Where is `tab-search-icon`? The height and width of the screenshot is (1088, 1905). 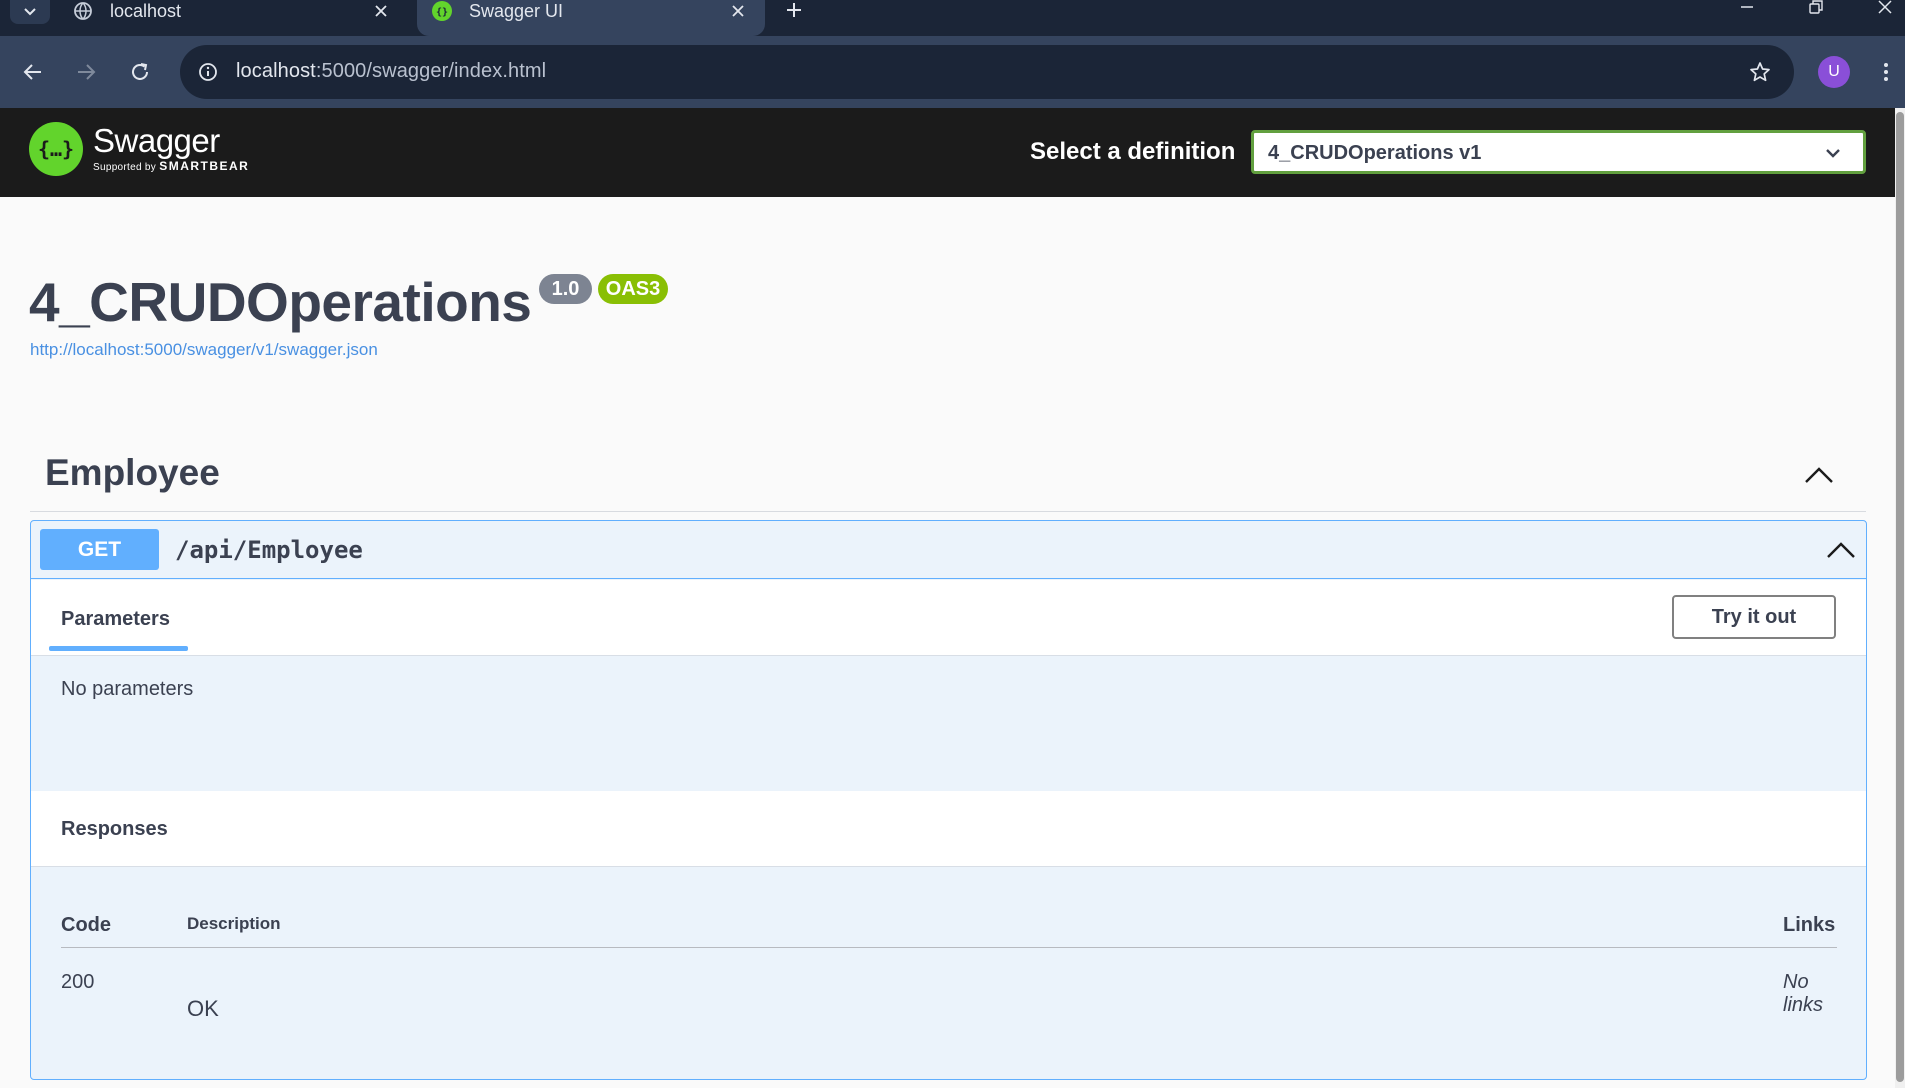
tab-search-icon is located at coordinates (30, 12).